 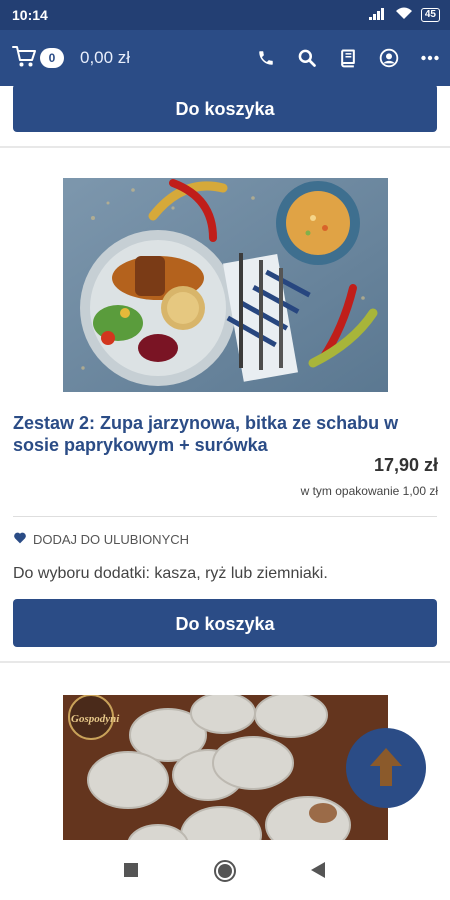 I want to click on separator, so click(x=225, y=516).